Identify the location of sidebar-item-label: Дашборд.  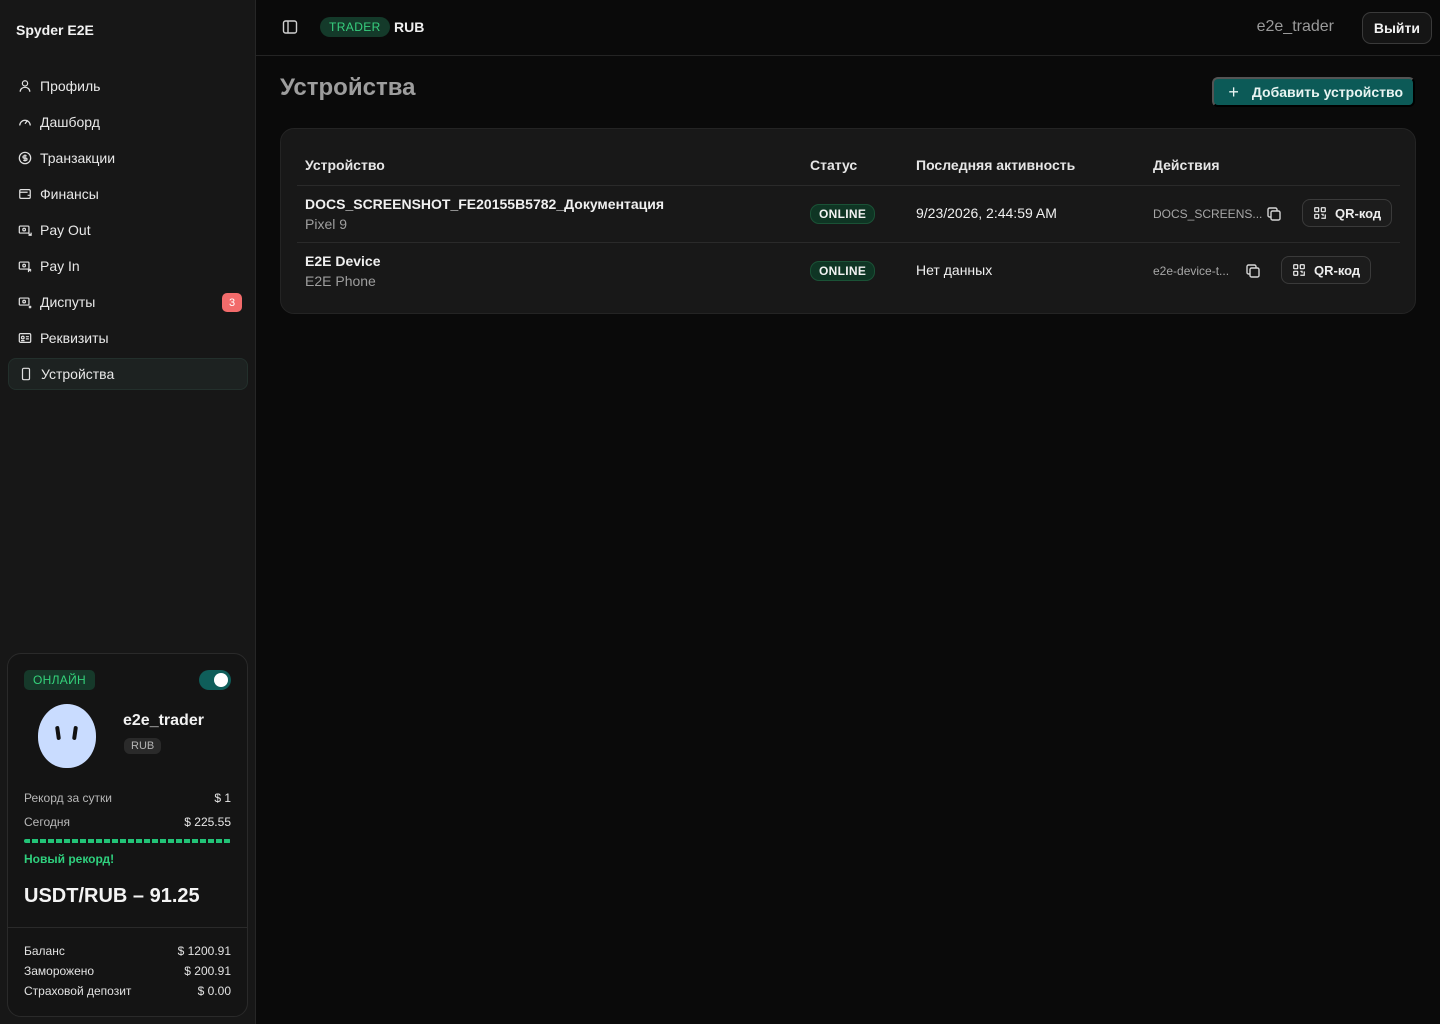
(70, 122).